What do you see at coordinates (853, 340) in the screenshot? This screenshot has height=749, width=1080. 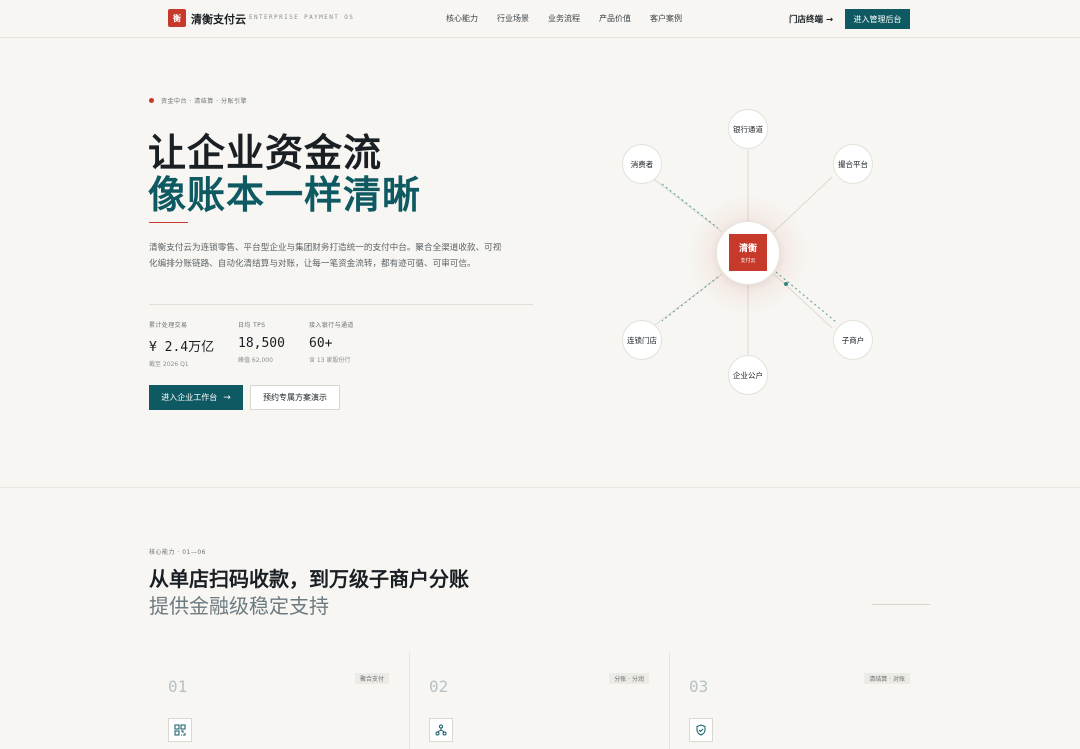 I see `node-sub-merchant: 子商户` at bounding box center [853, 340].